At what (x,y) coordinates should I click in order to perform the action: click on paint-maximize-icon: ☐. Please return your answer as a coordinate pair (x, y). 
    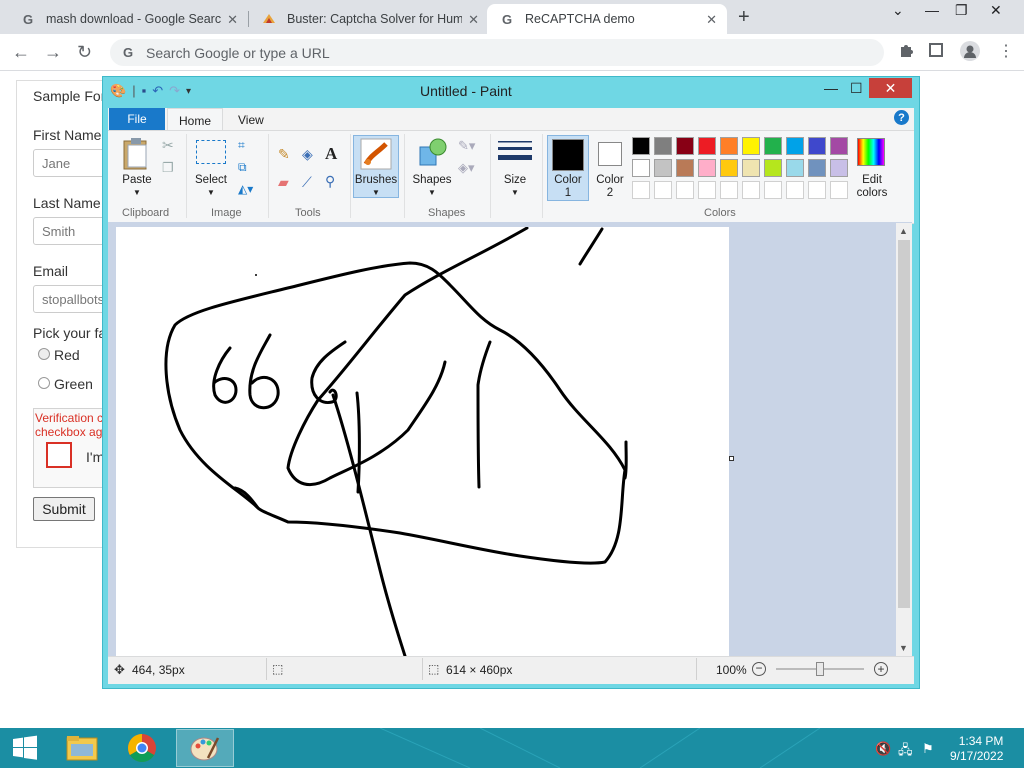
    Looking at the image, I should click on (856, 88).